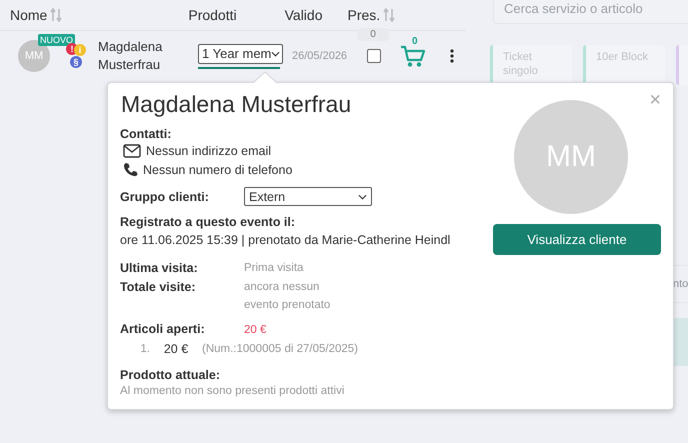 The width and height of the screenshot is (688, 443). I want to click on column-header: Valido, so click(303, 15).